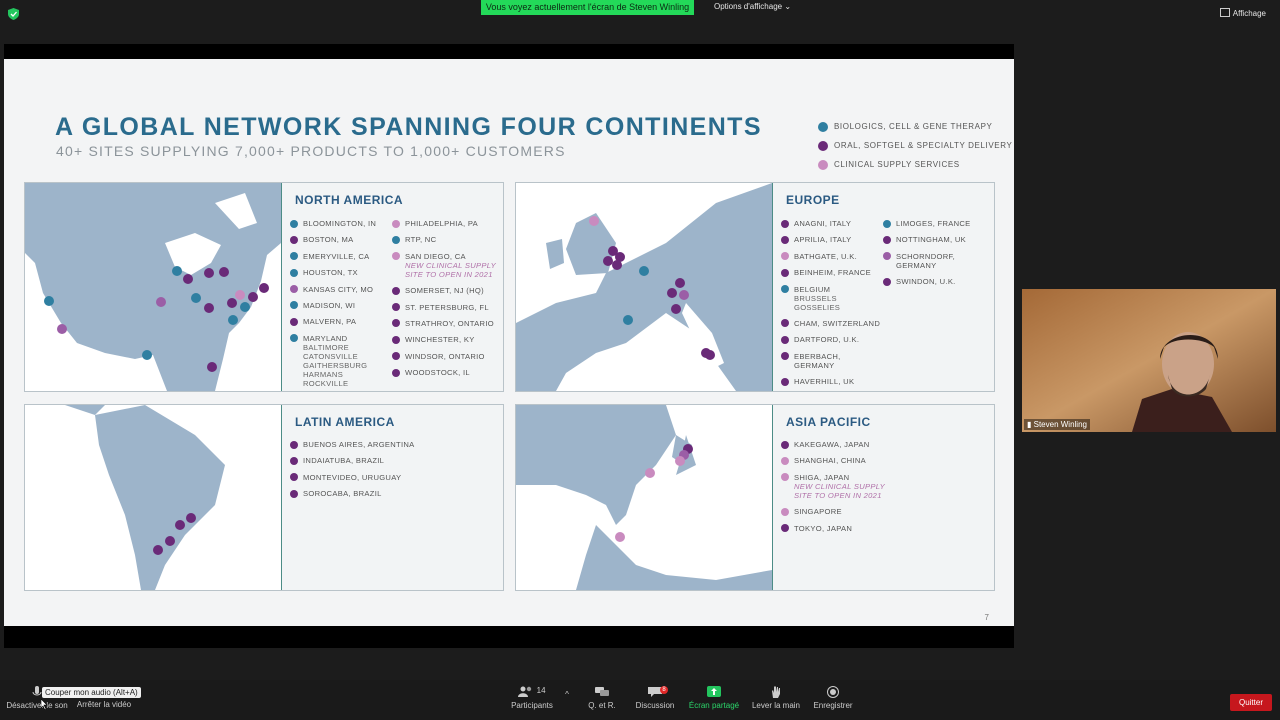  I want to click on participants-button: 14 Participants, so click(532, 698).